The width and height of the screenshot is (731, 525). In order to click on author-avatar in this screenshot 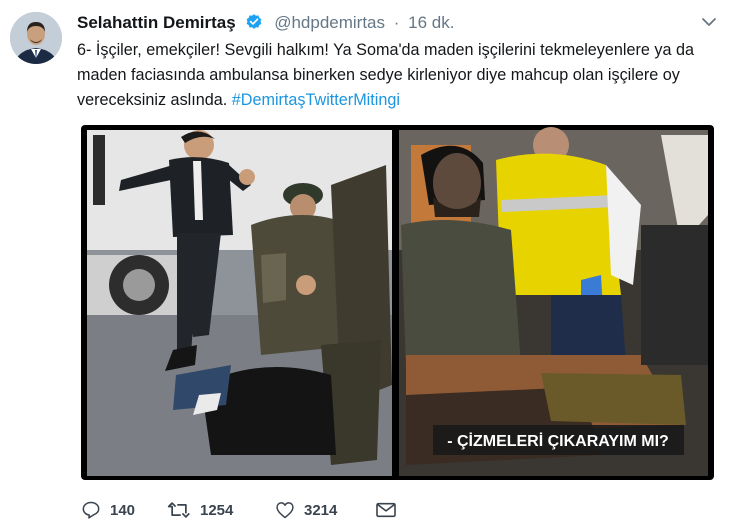, I will do `click(36, 38)`.